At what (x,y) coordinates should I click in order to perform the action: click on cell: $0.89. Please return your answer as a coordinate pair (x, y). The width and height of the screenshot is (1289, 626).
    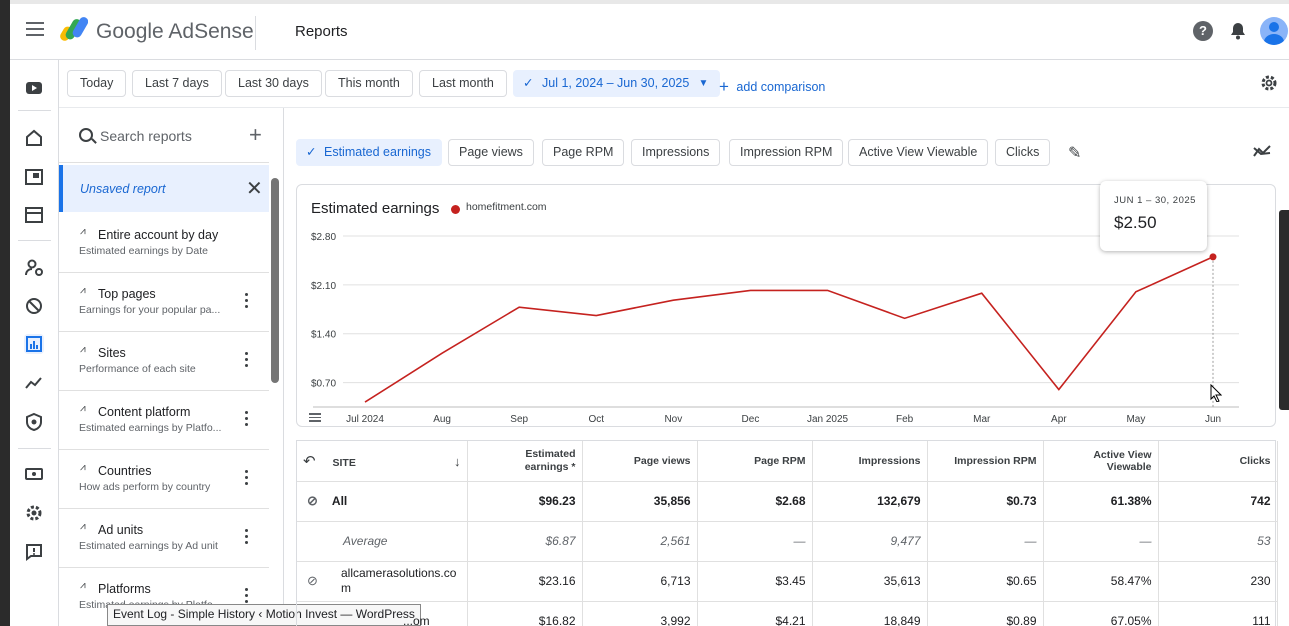
    Looking at the image, I should click on (985, 613).